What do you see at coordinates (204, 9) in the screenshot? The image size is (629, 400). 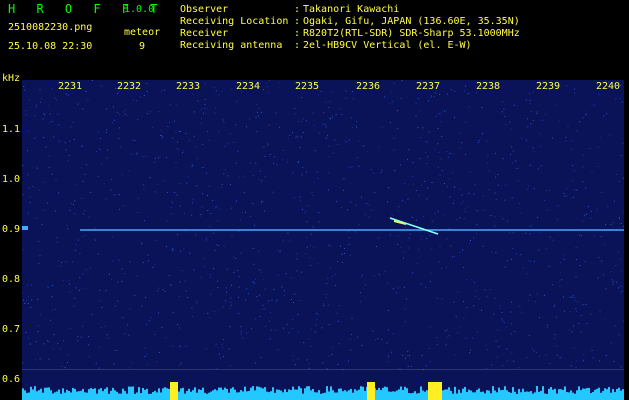 I see `info-key-observer: Observer` at bounding box center [204, 9].